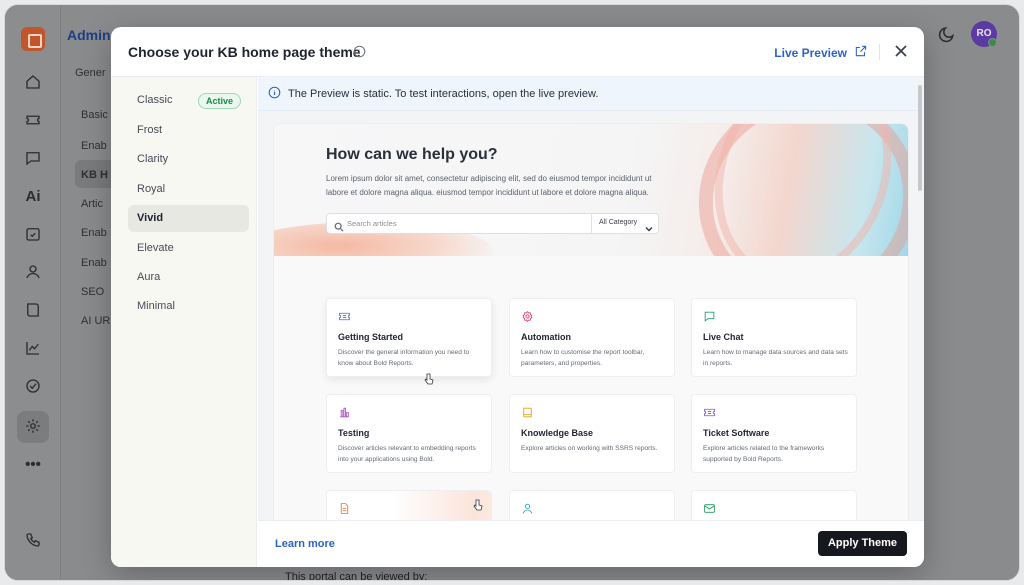 The image size is (1024, 585). Describe the element at coordinates (219, 101) in the screenshot. I see `active-badge: Active` at that location.